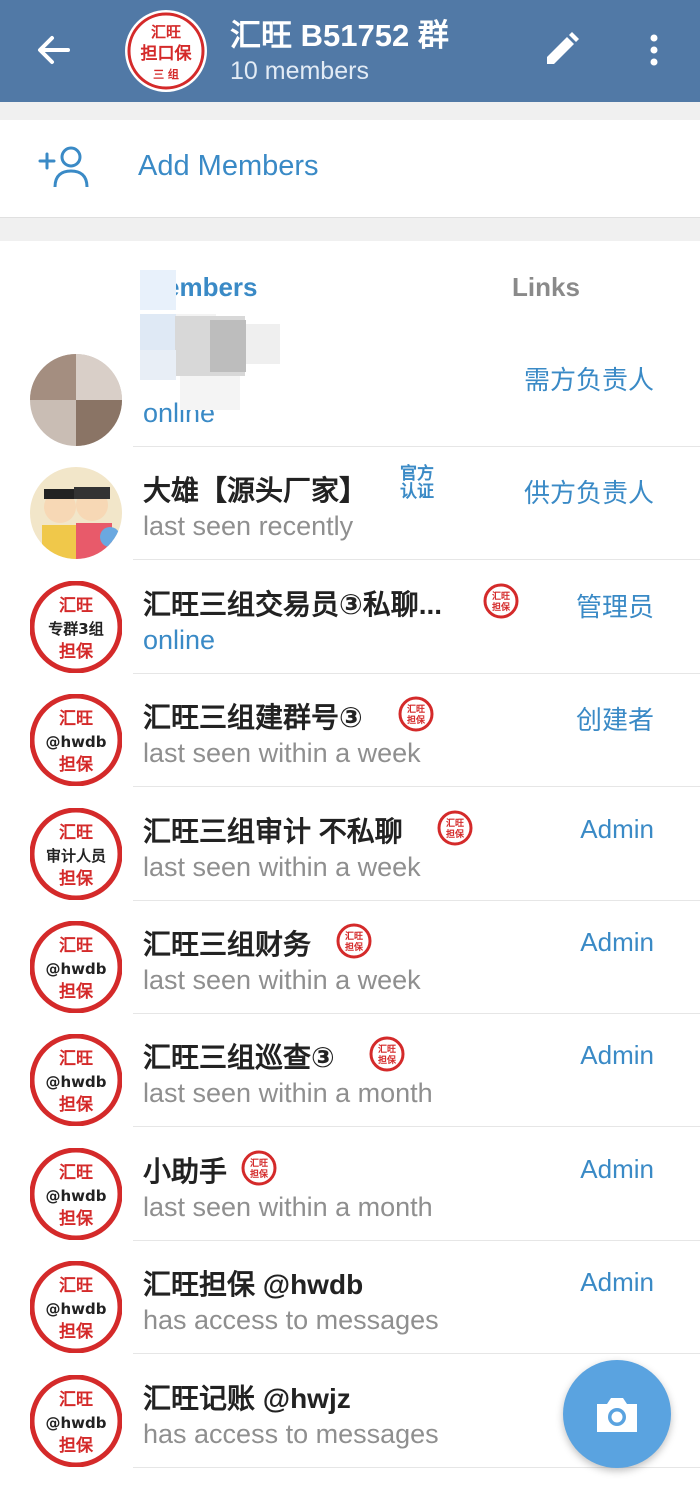 The height and width of the screenshot is (1494, 700). Describe the element at coordinates (350, 380) in the screenshot. I see `member-row: online 需方负责人` at that location.